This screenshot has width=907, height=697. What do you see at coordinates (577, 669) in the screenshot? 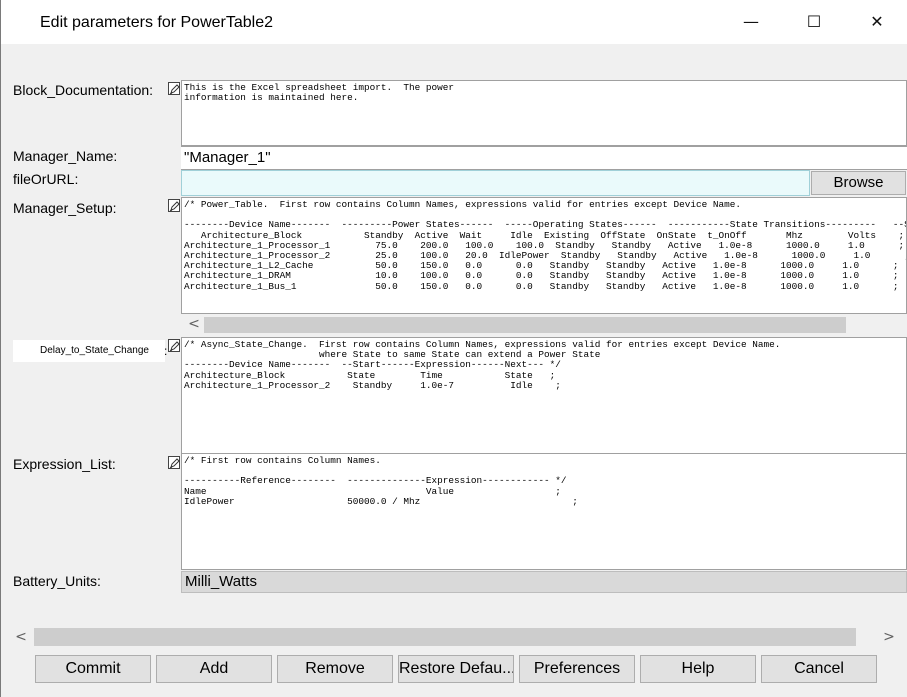
I see `preferences-button: Preferences` at bounding box center [577, 669].